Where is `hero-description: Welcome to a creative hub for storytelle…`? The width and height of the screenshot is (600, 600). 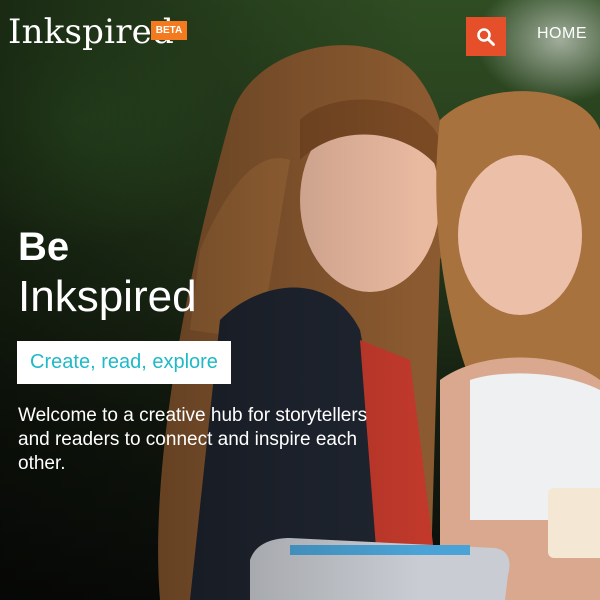 hero-description: Welcome to a creative hub for storytelle… is located at coordinates (193, 439).